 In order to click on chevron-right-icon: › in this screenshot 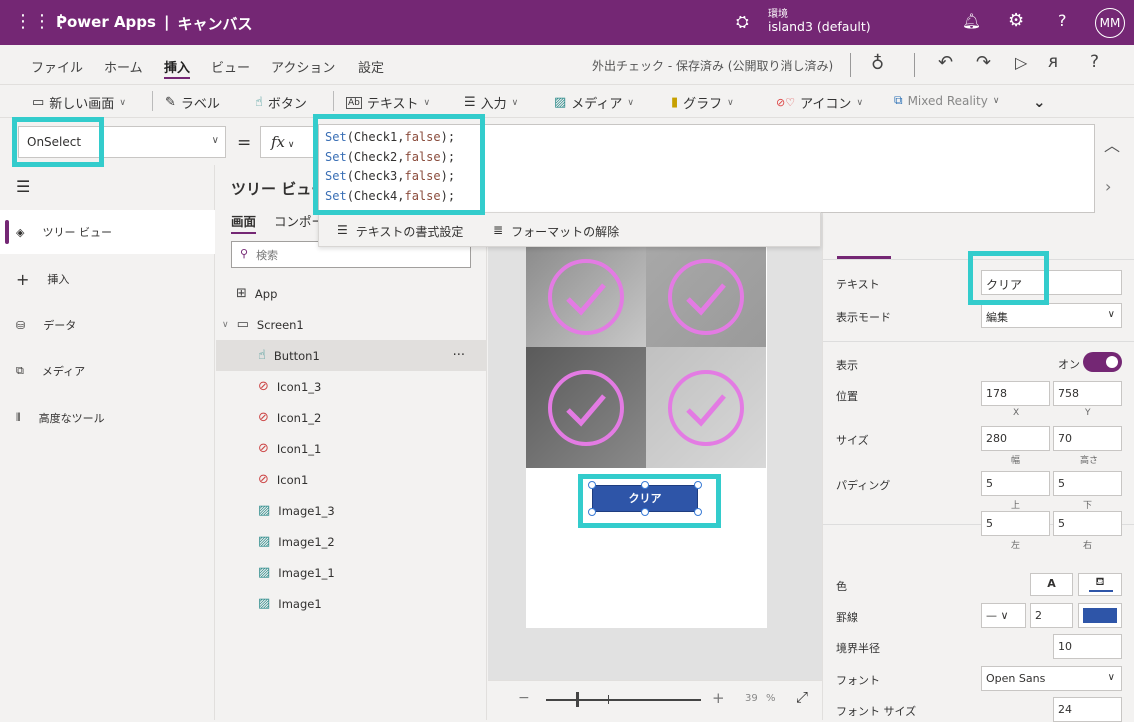, I will do `click(1108, 186)`.